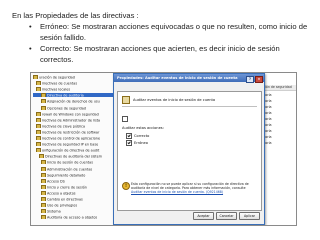 This screenshot has width=320, height=240. I want to click on tree-item-label: Auditoría de acceso a objetos, so click(72, 217).